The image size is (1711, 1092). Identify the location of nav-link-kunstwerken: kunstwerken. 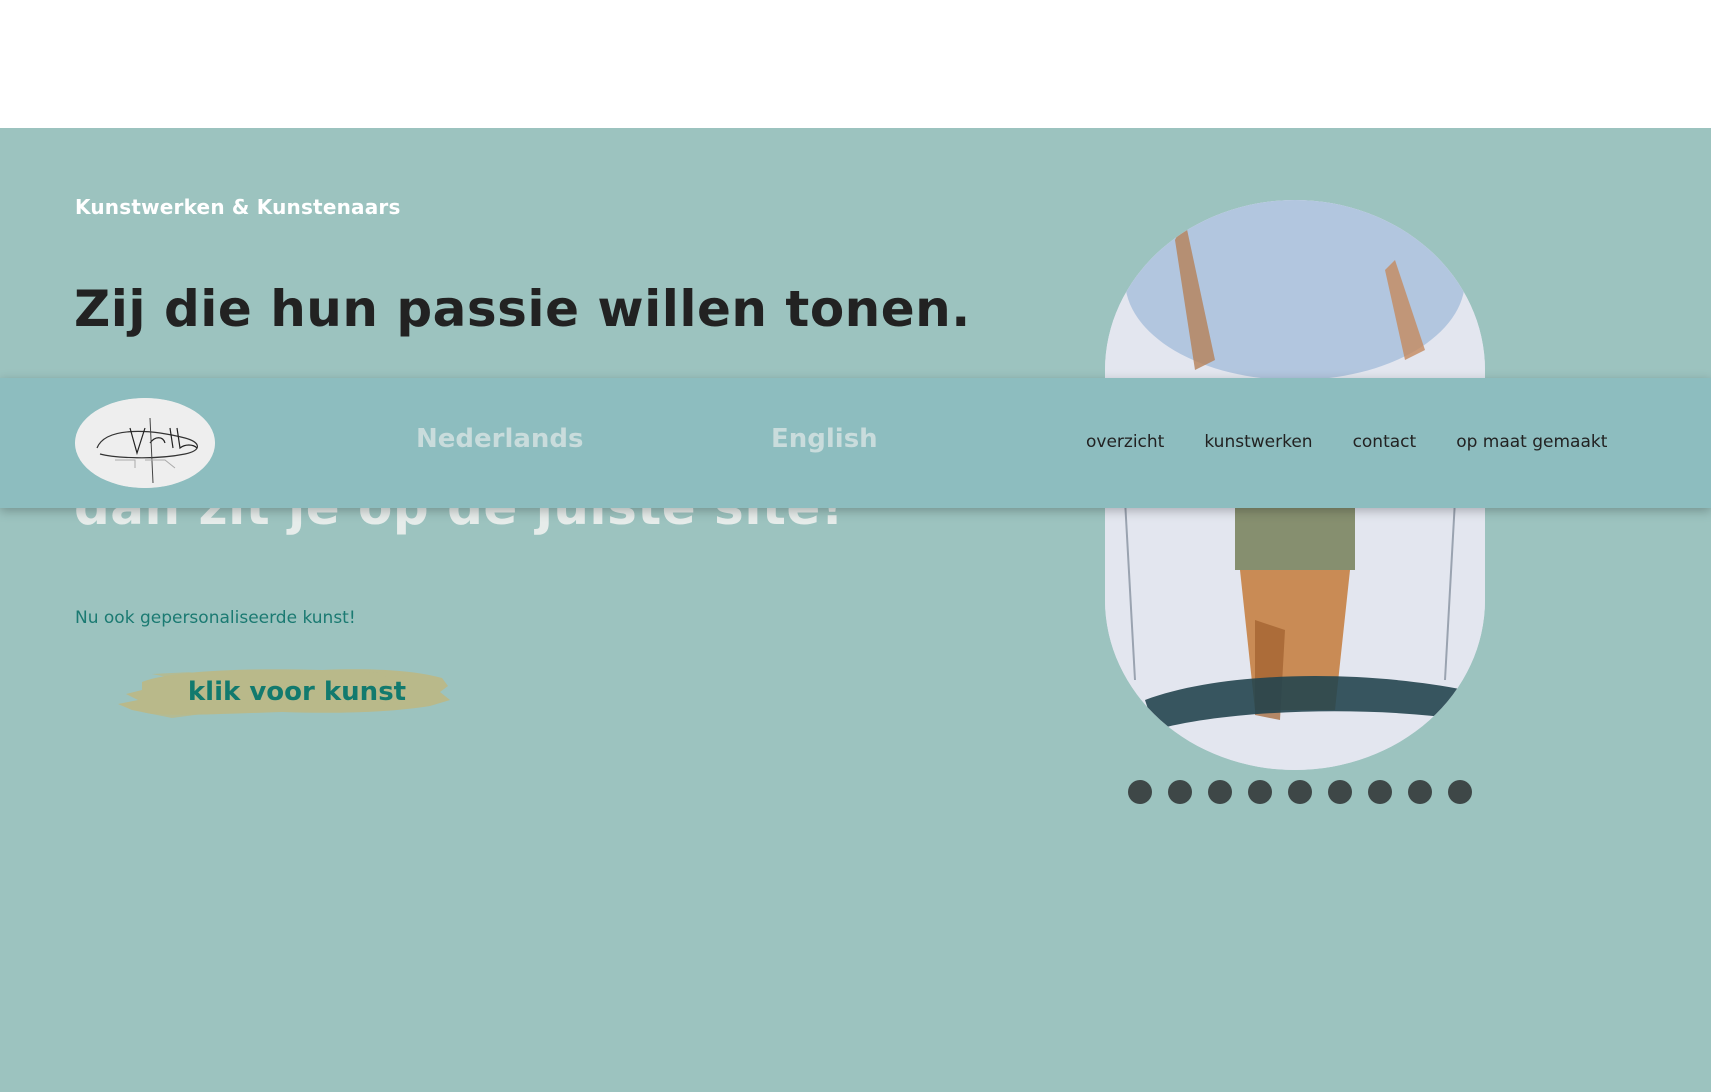
(1258, 442).